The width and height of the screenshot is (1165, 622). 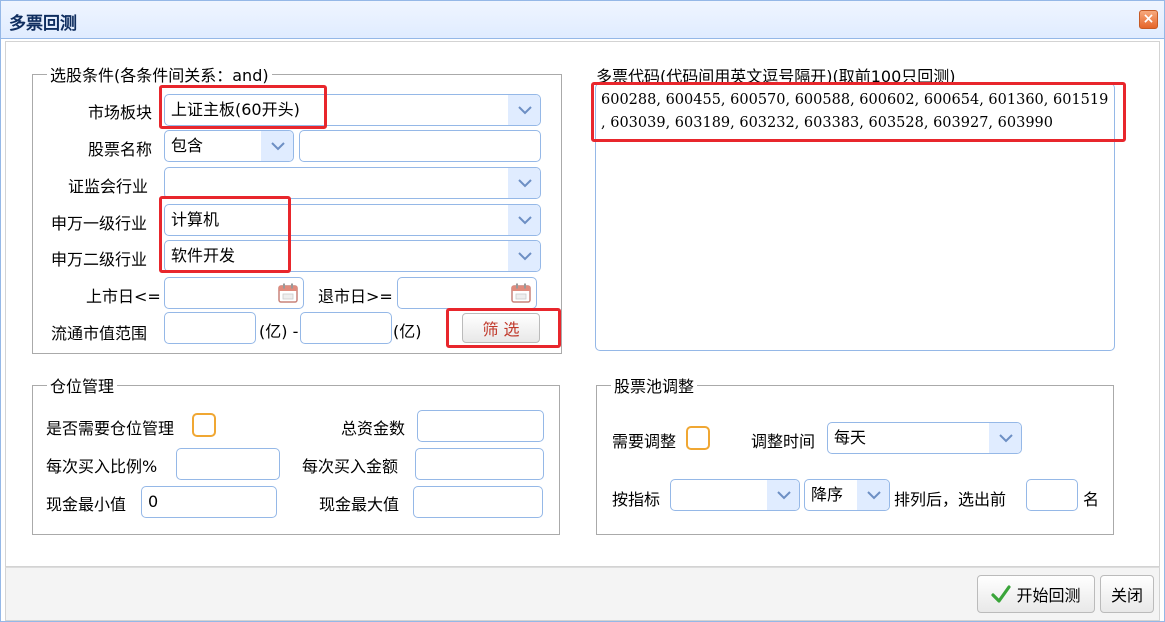 I want to click on total-funds-input, so click(x=480, y=426).